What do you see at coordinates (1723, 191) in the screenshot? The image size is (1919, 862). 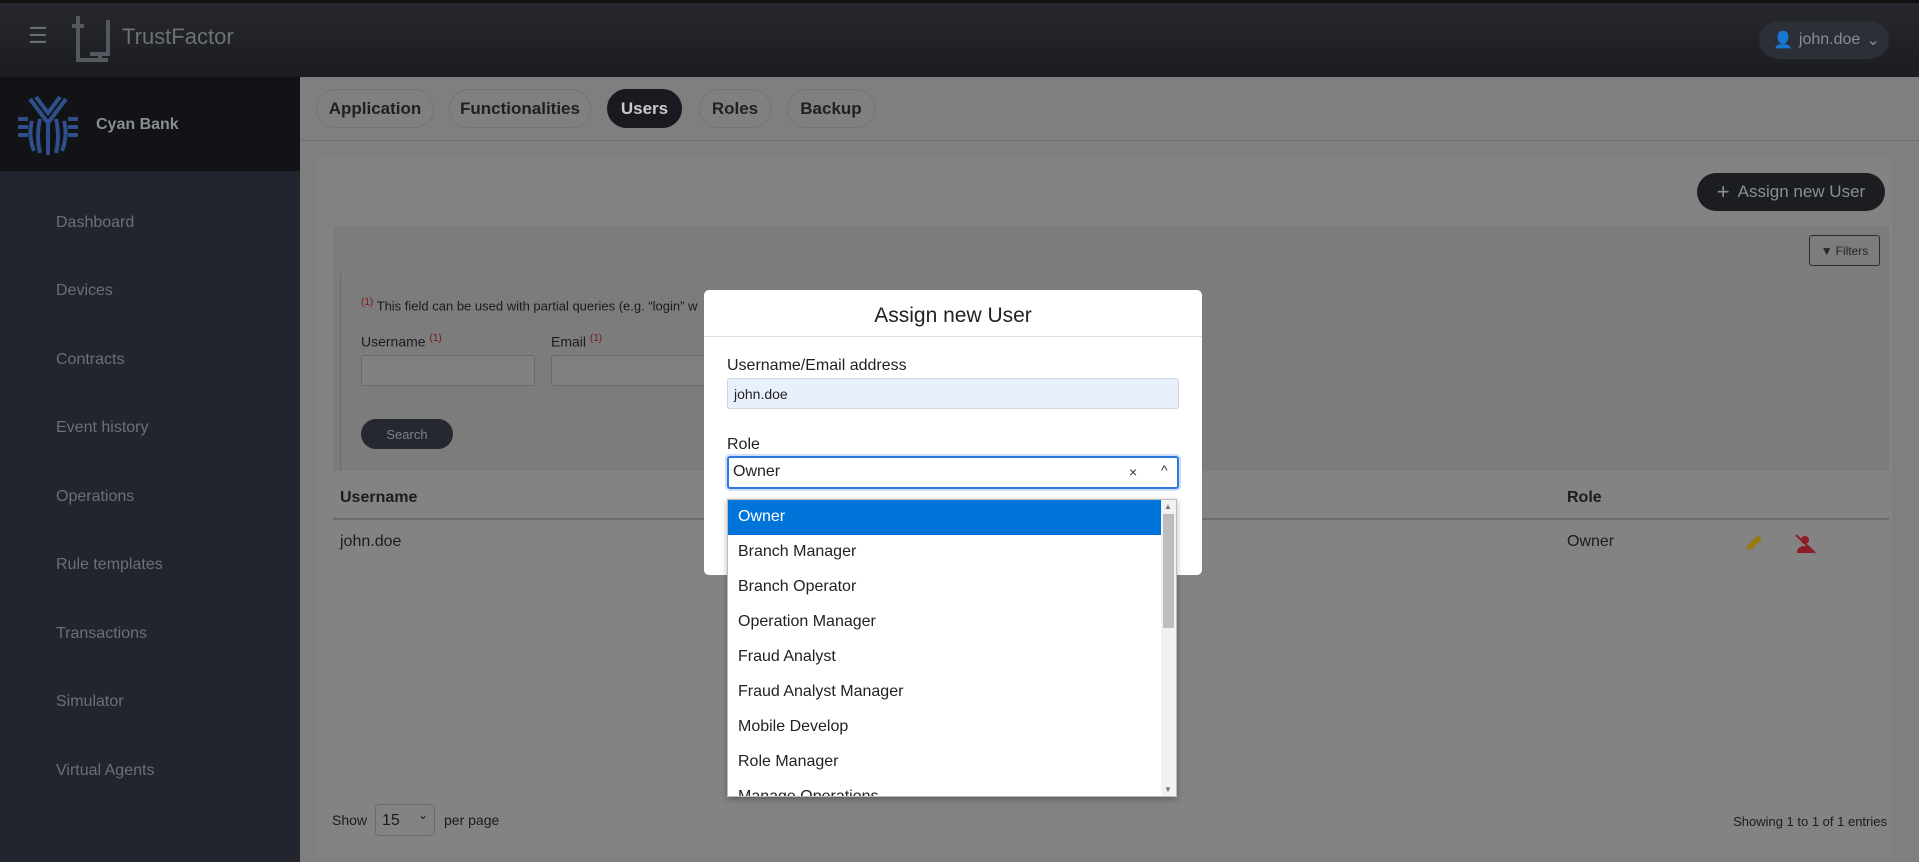 I see `plus-icon: +` at bounding box center [1723, 191].